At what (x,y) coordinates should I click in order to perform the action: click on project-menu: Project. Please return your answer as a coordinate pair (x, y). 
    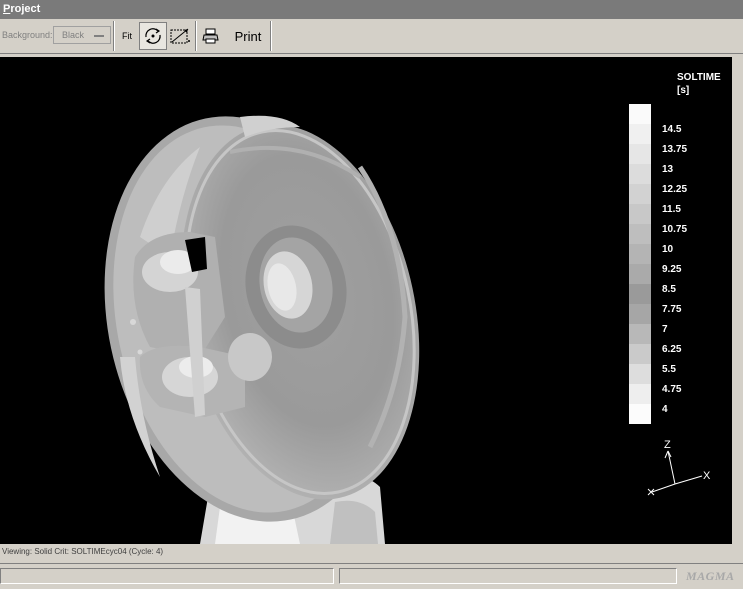
    Looking at the image, I should click on (21, 9).